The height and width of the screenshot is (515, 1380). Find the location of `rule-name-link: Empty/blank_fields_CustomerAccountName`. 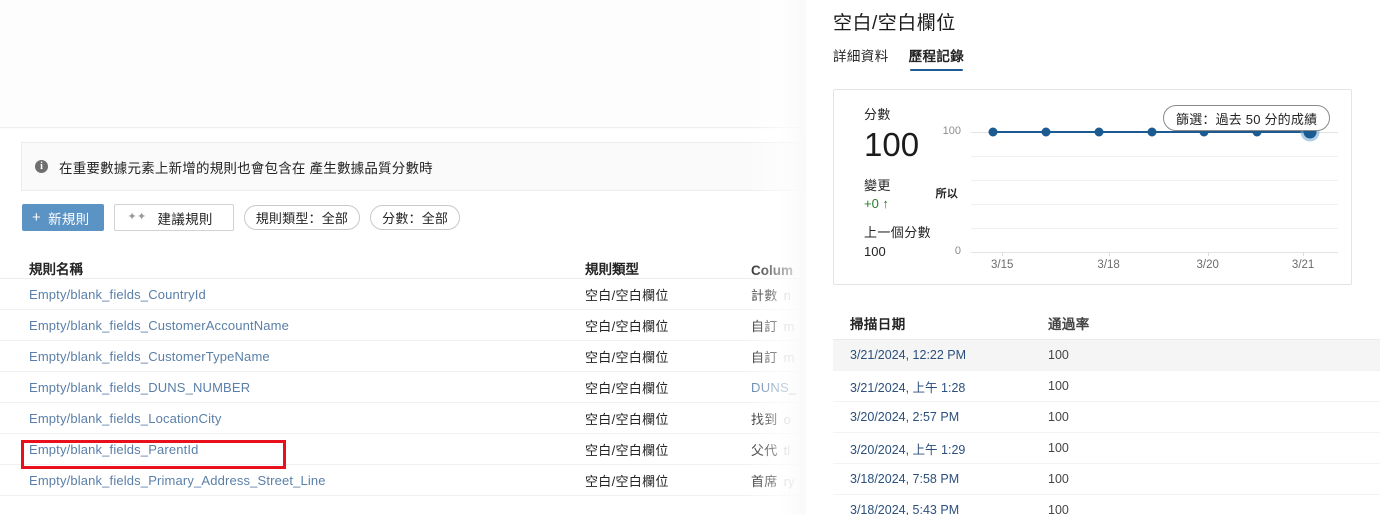

rule-name-link: Empty/blank_fields_CustomerAccountName is located at coordinates (159, 325).